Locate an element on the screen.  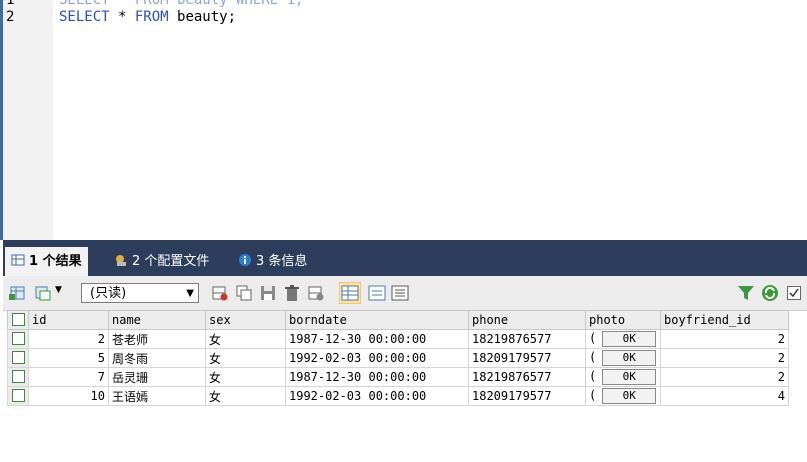
select-all-header is located at coordinates (18, 320).